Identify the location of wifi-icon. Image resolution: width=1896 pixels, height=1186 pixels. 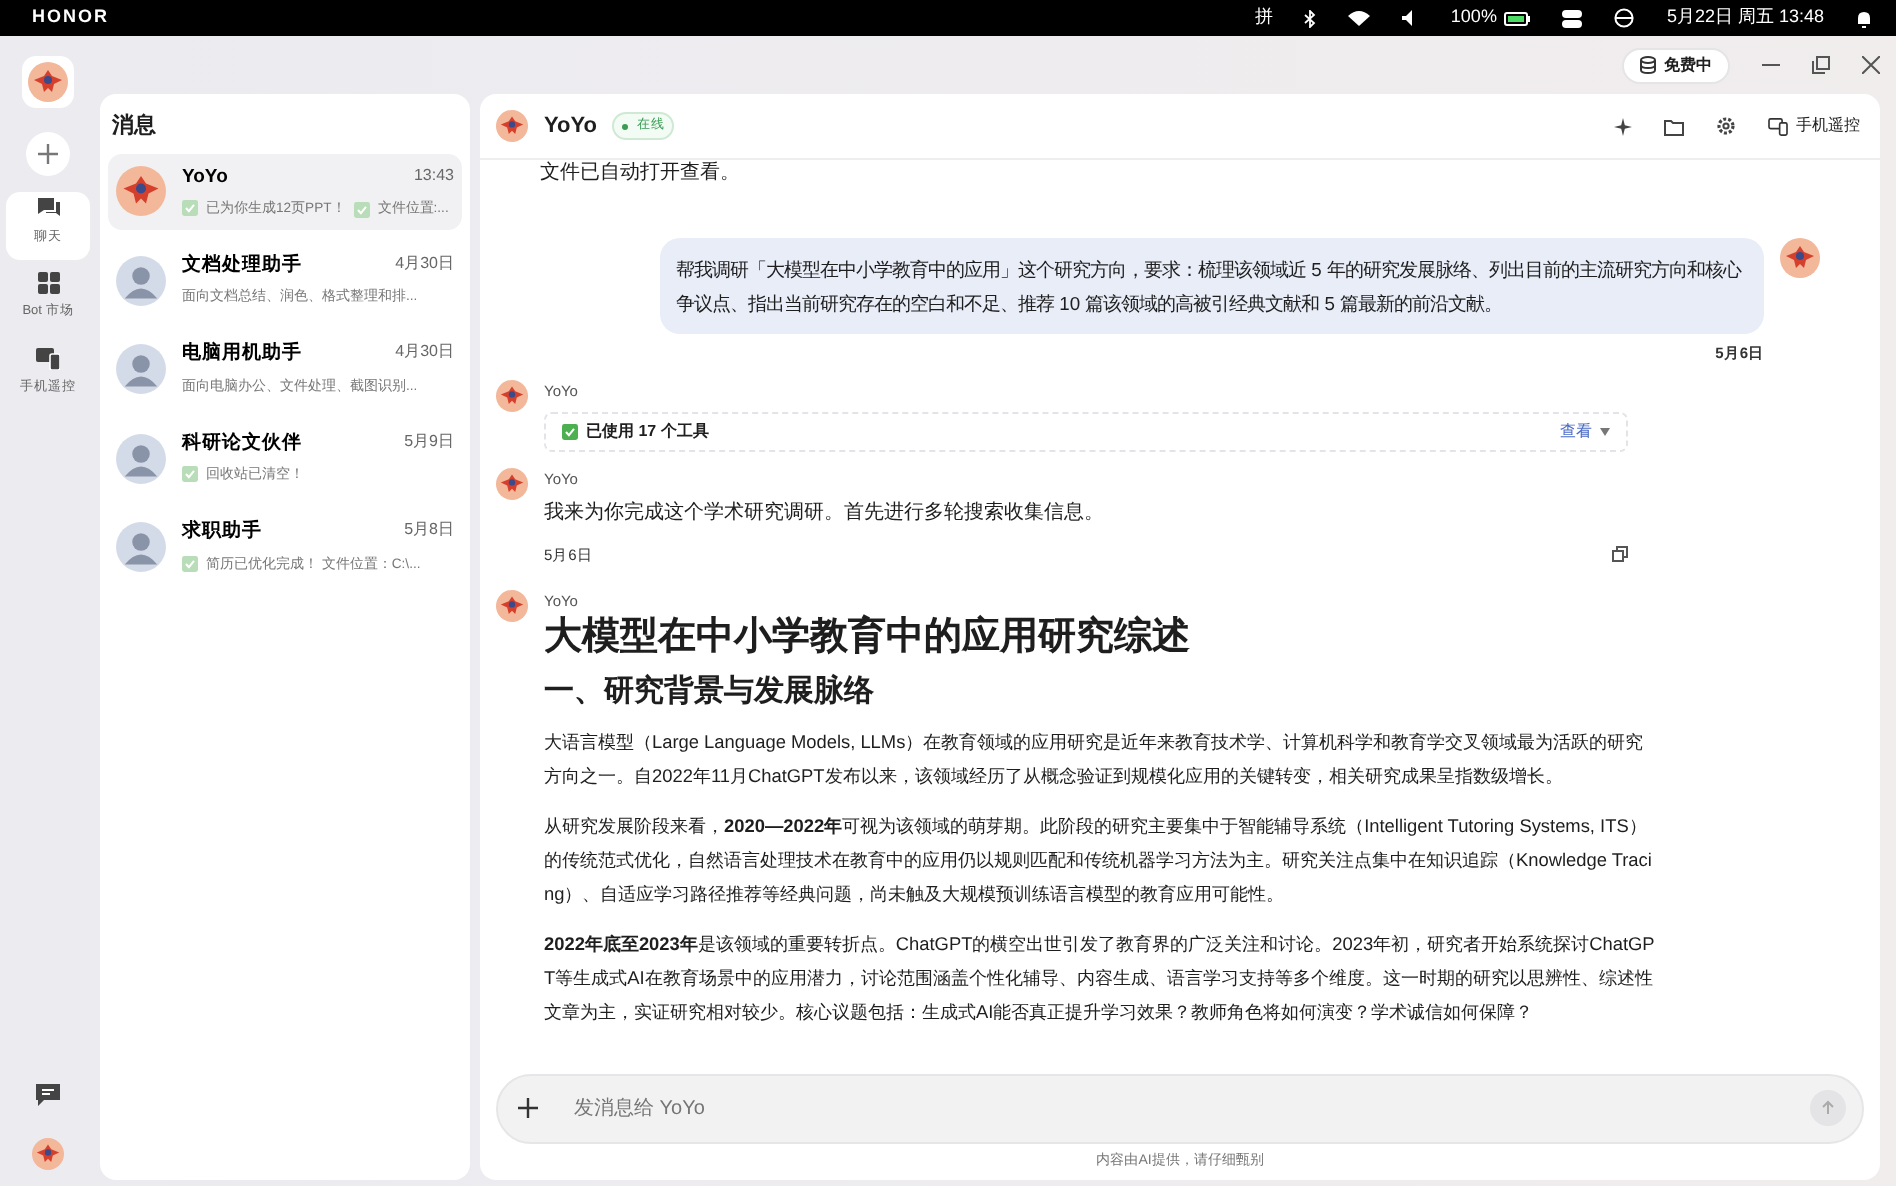
(1359, 18).